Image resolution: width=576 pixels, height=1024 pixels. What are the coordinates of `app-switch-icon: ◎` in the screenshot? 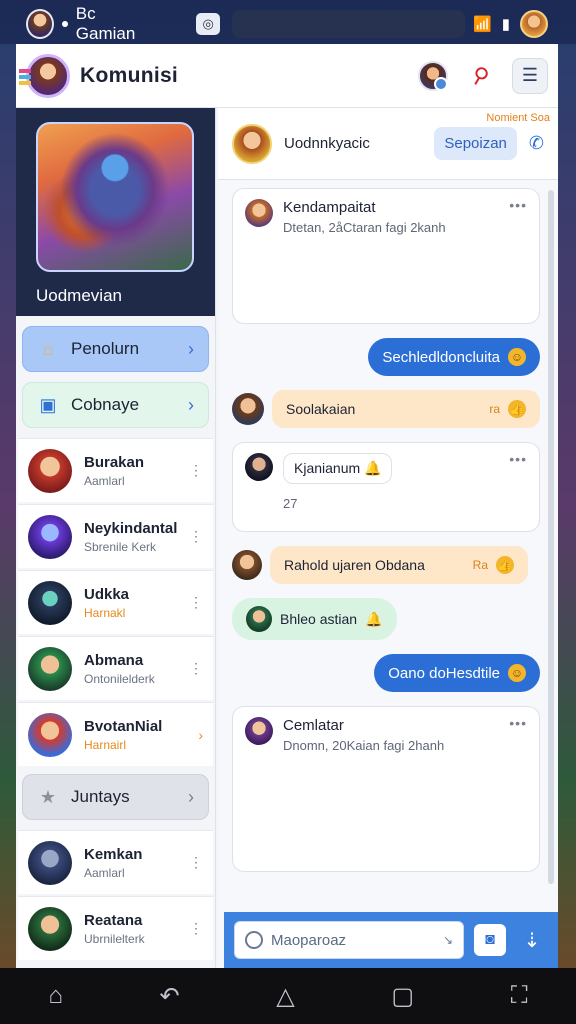 It's located at (208, 24).